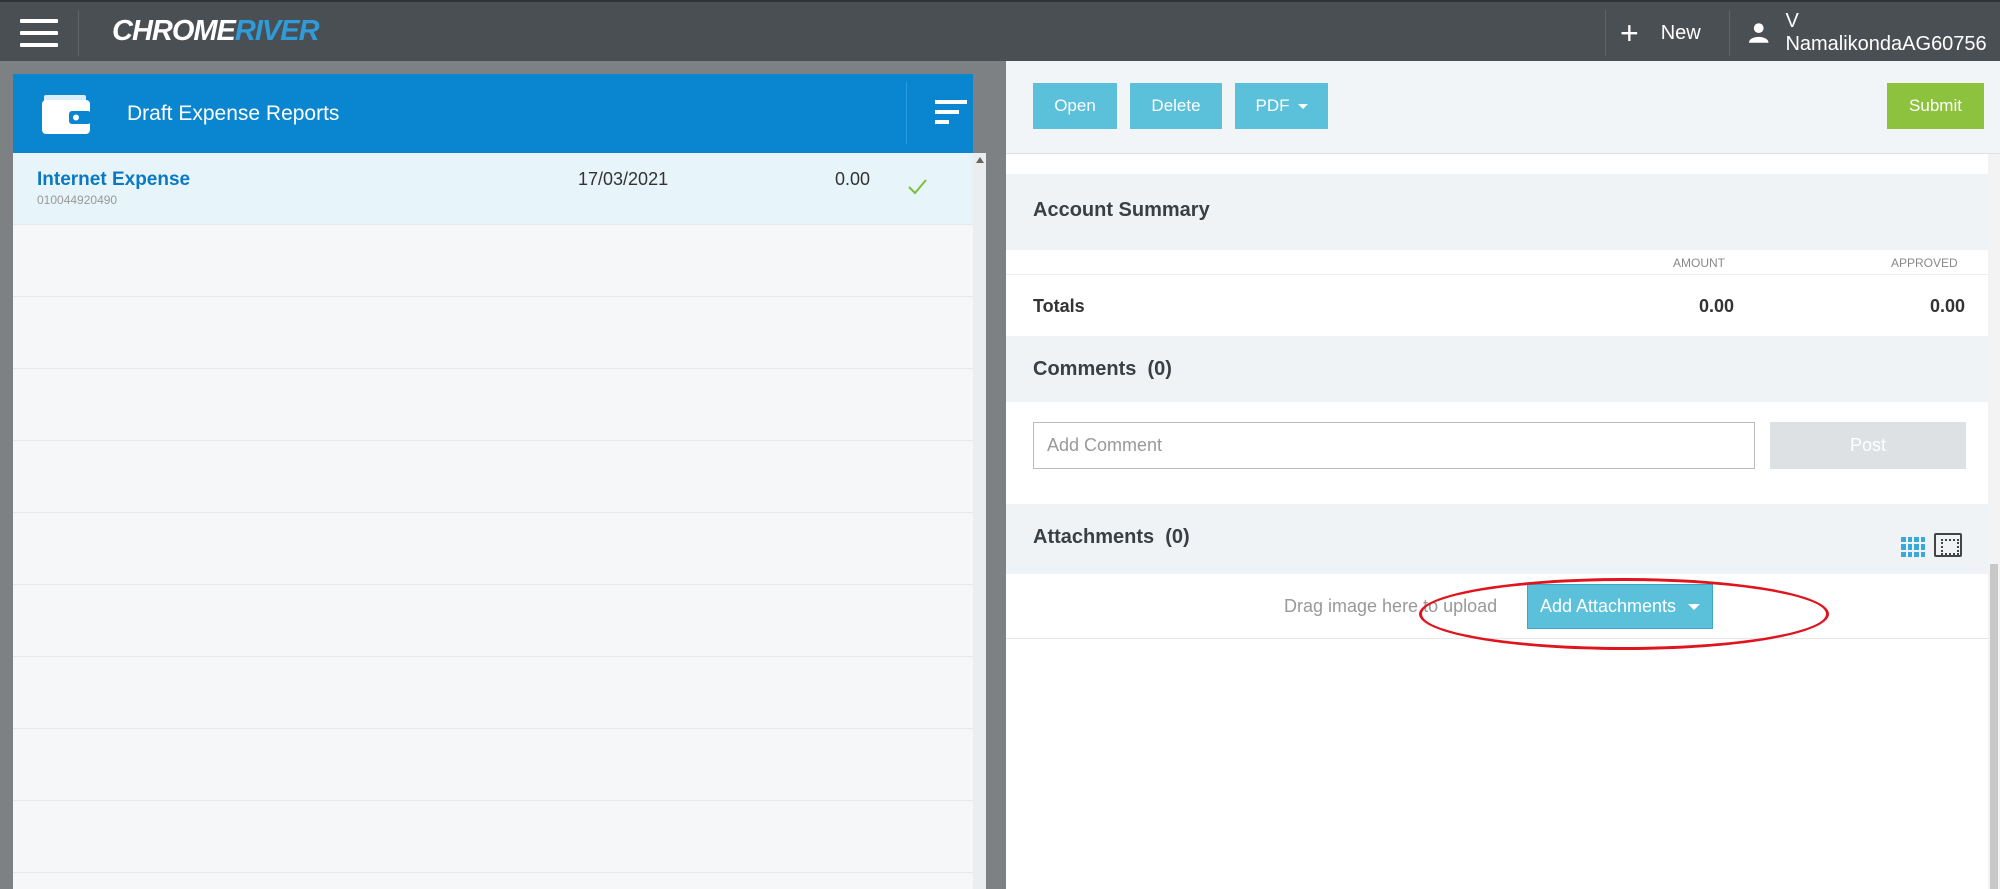 The image size is (2000, 889). What do you see at coordinates (1281, 106) in the screenshot?
I see `pdf-button: PDF` at bounding box center [1281, 106].